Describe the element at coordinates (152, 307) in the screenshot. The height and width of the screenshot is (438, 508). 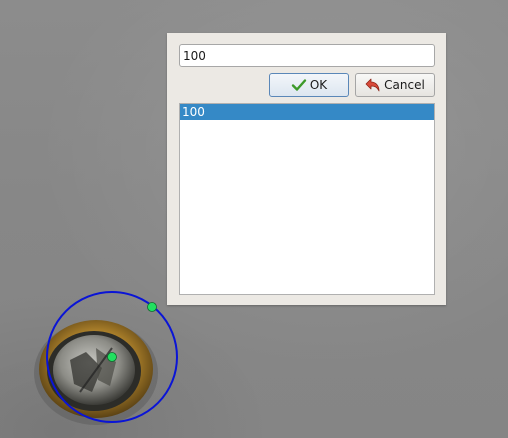
I see `radius-handle` at that location.